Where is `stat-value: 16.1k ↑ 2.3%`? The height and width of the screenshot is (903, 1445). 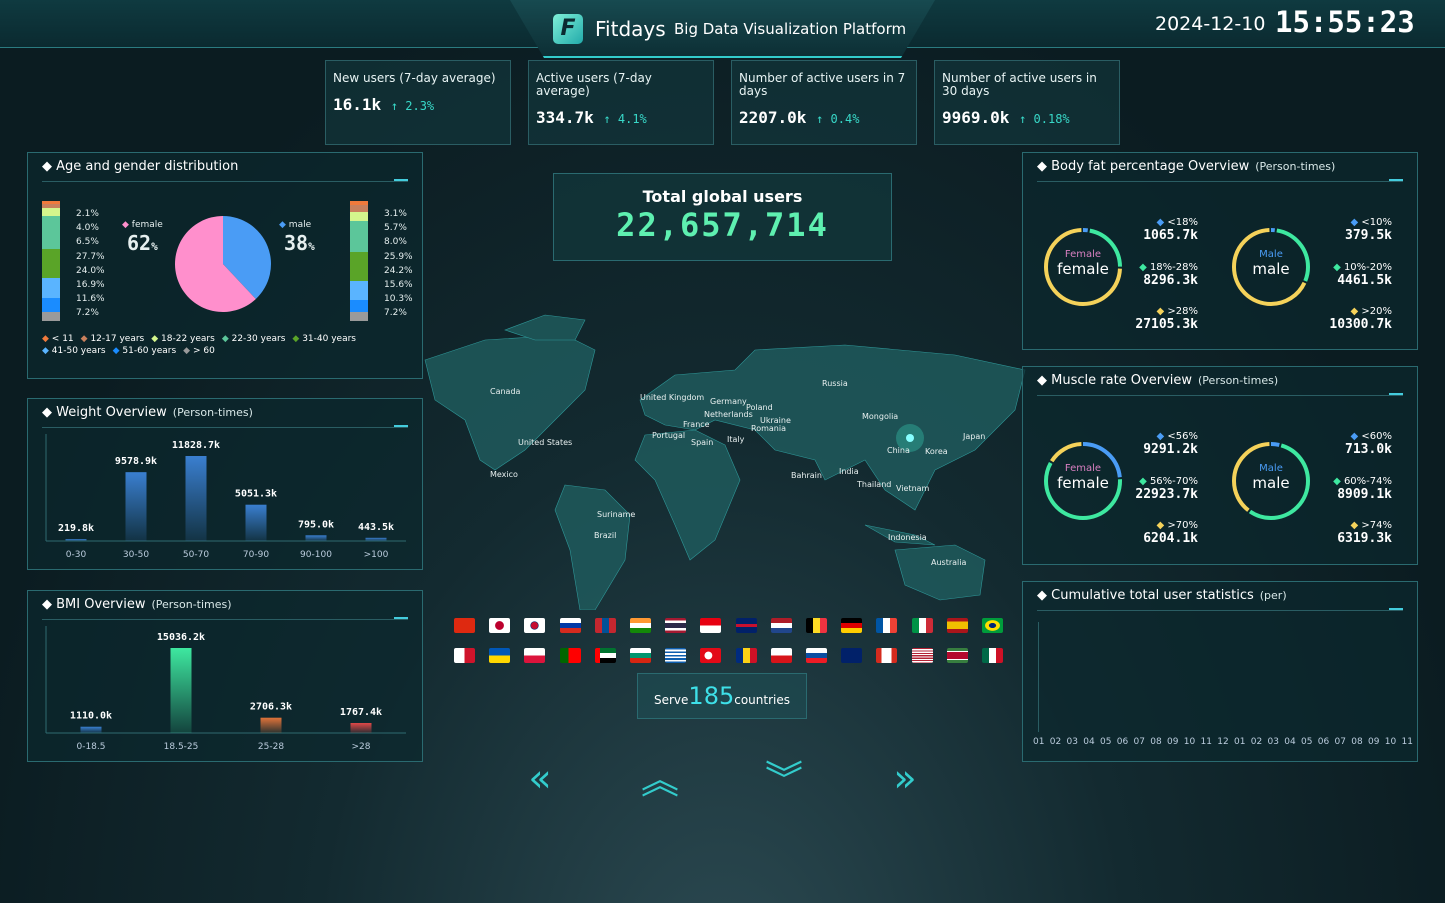
stat-value: 16.1k ↑ 2.3% is located at coordinates (418, 104).